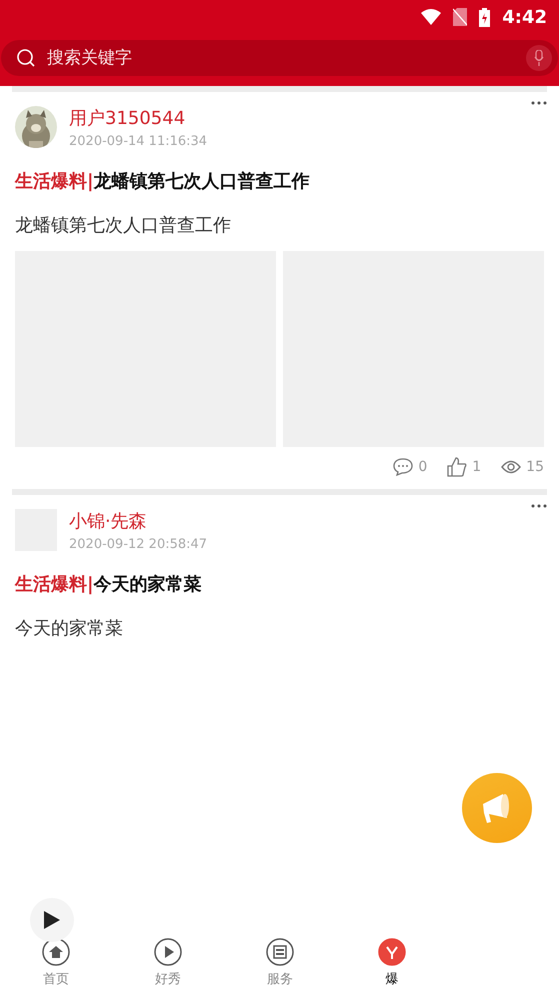 The image size is (559, 994). I want to click on nav-tab: 首页, so click(56, 965).